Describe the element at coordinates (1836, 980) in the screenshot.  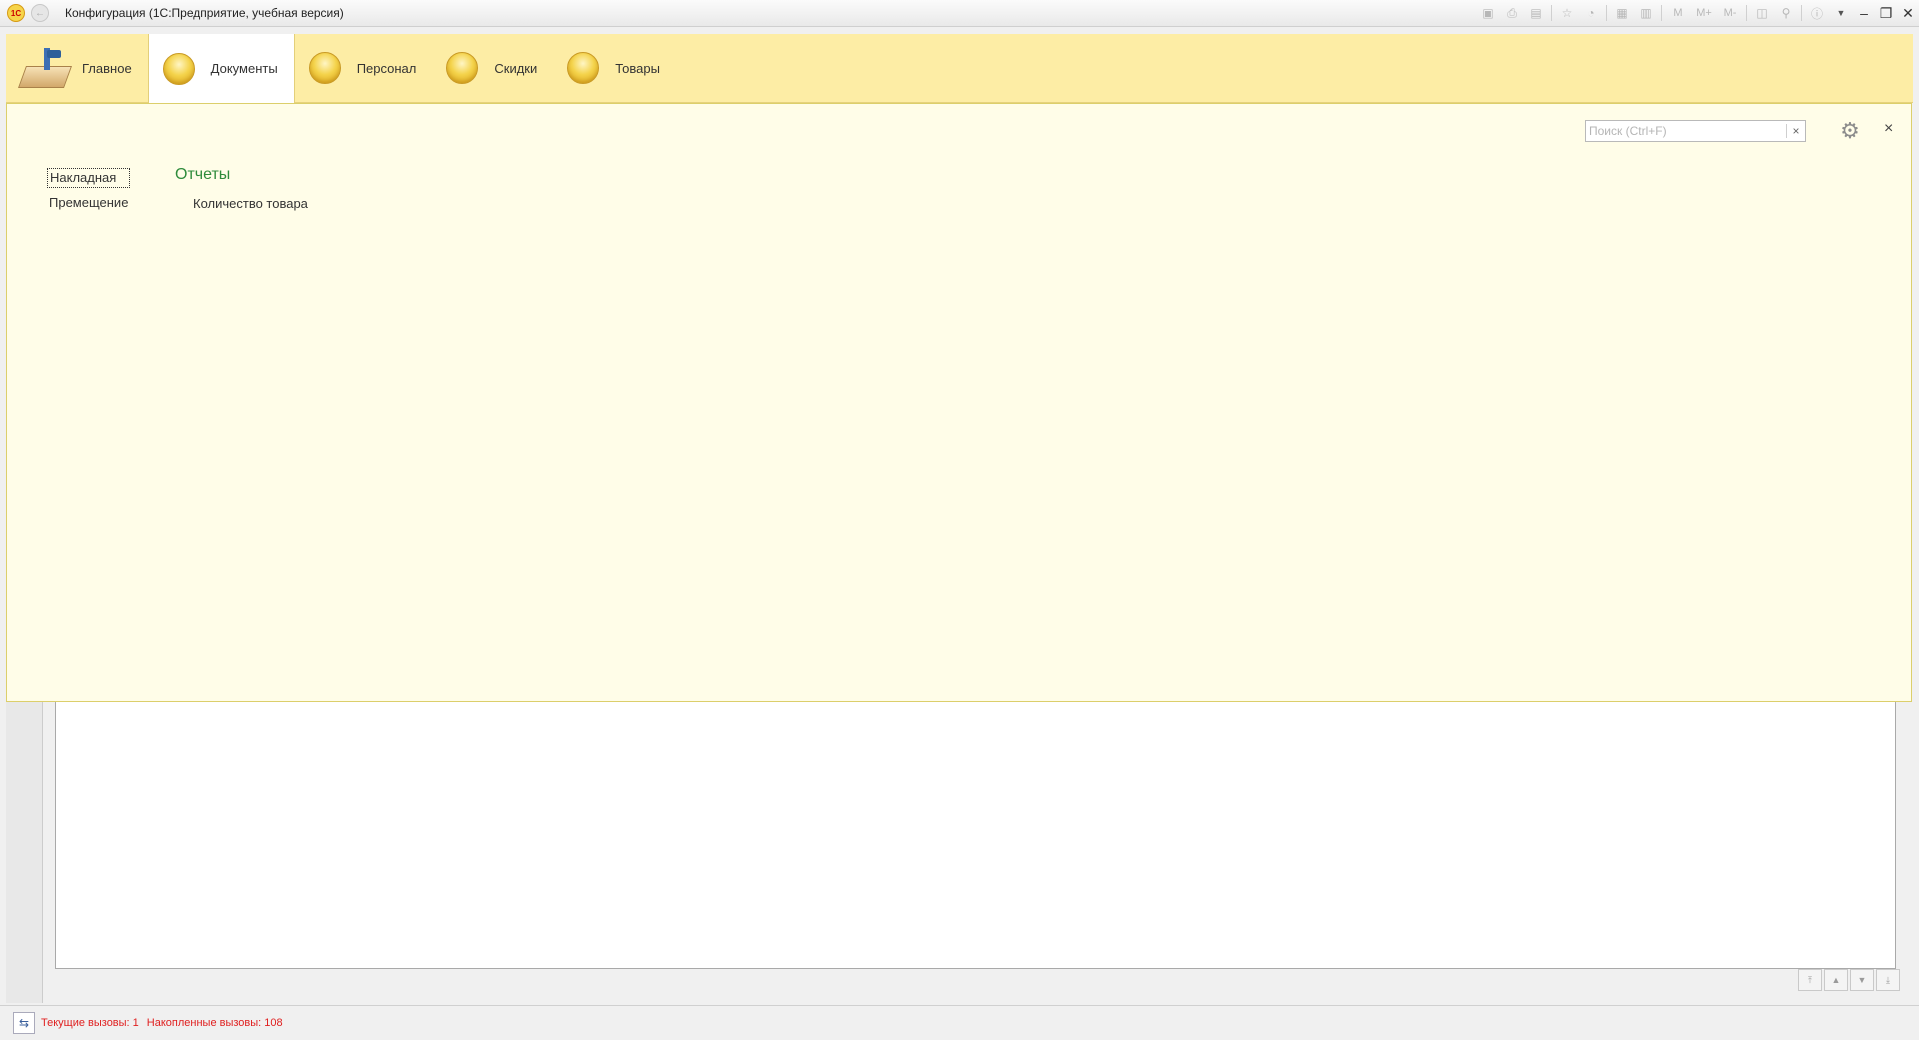
I see `scroll-up-icon: ▲` at that location.